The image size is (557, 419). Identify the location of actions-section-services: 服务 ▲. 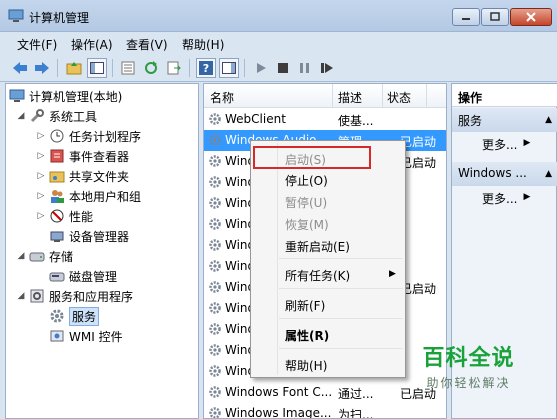
(504, 120).